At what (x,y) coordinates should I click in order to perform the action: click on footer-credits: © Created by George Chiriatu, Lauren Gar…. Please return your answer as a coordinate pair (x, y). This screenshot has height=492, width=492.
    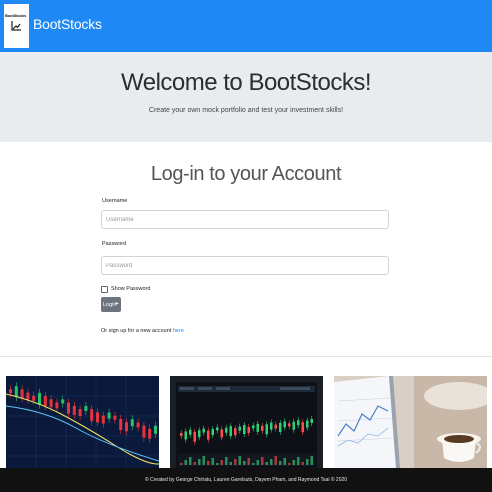
    Looking at the image, I should click on (246, 480).